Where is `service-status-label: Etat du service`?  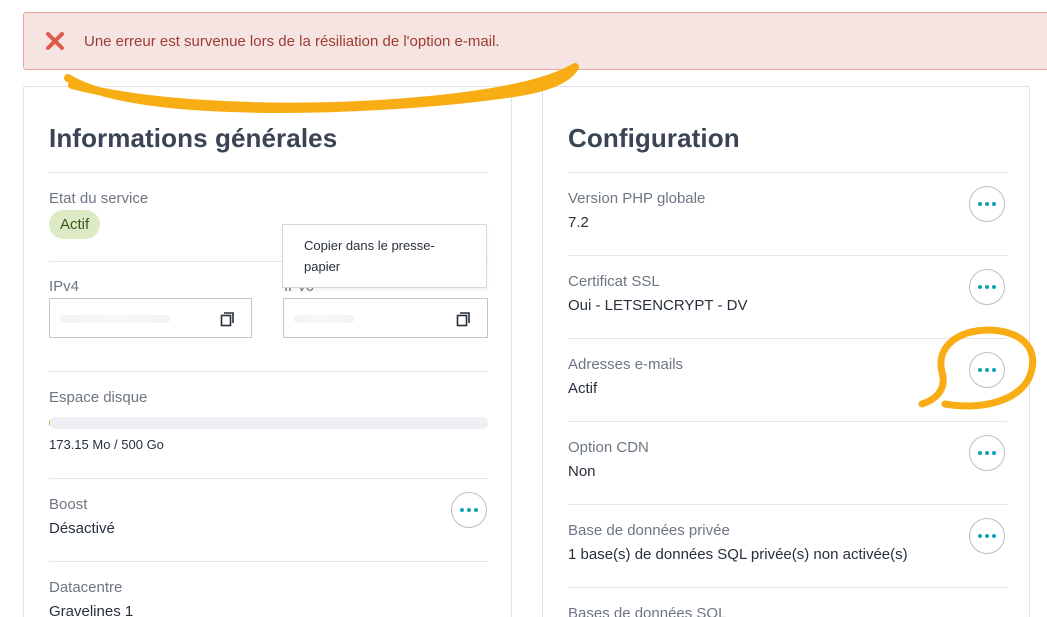
service-status-label: Etat du service is located at coordinates (99, 198).